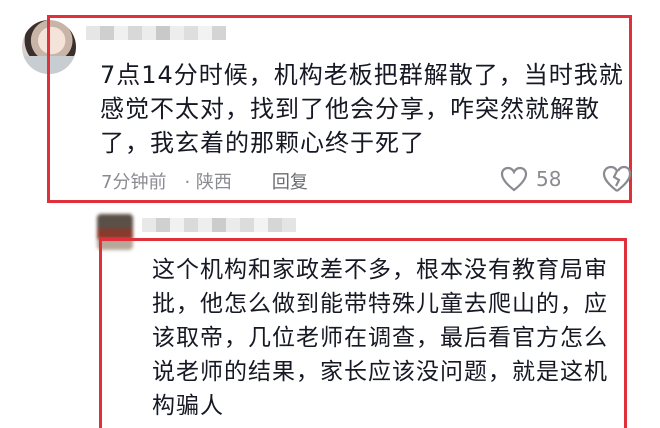 The height and width of the screenshot is (428, 660). I want to click on comment-1-meta: 7分钟前 · 陕西 回复, so click(204, 181).